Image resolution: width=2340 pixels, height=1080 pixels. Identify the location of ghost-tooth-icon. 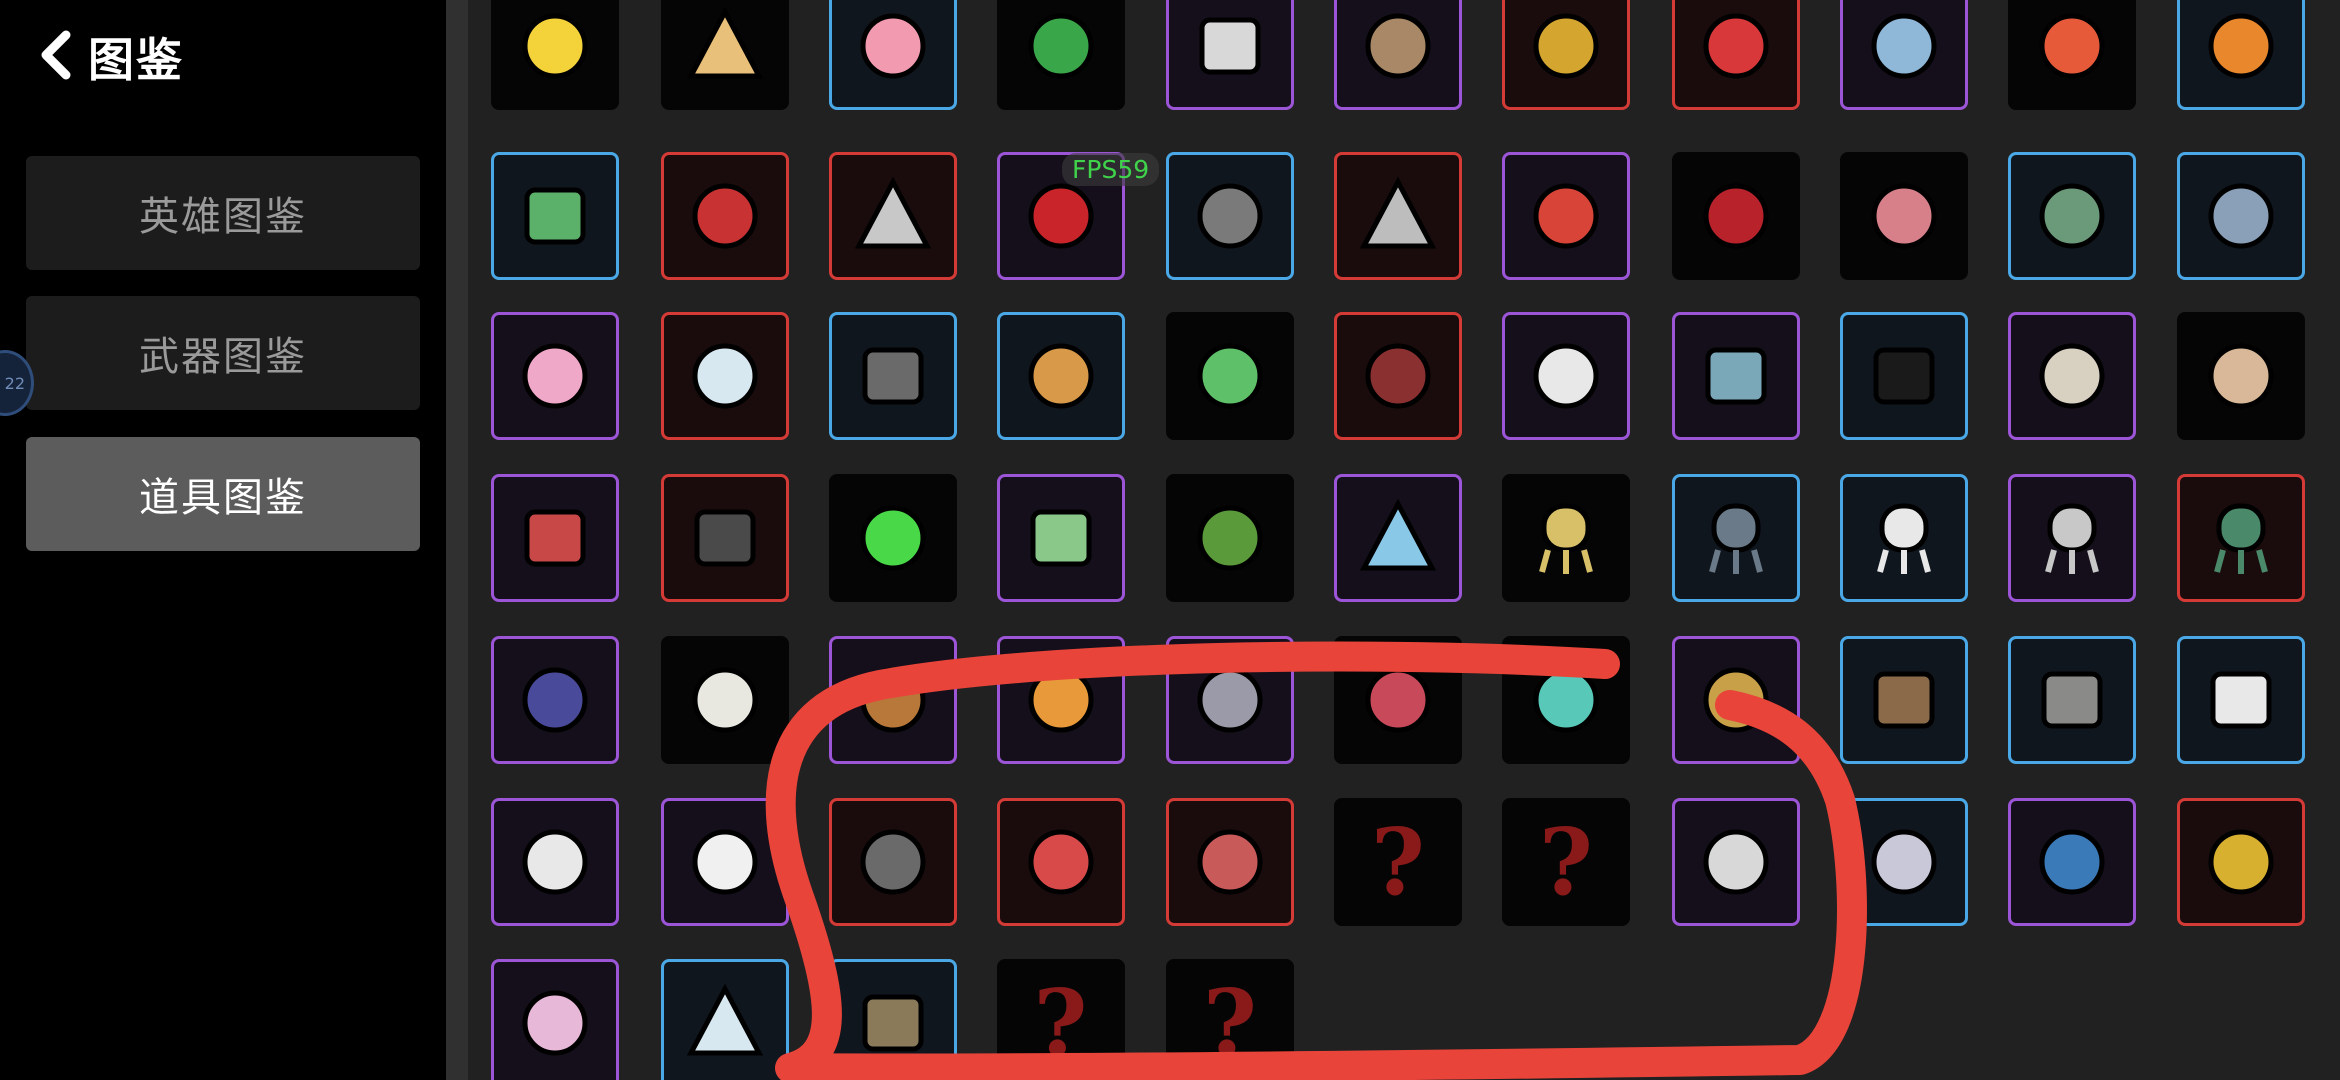
(725, 700).